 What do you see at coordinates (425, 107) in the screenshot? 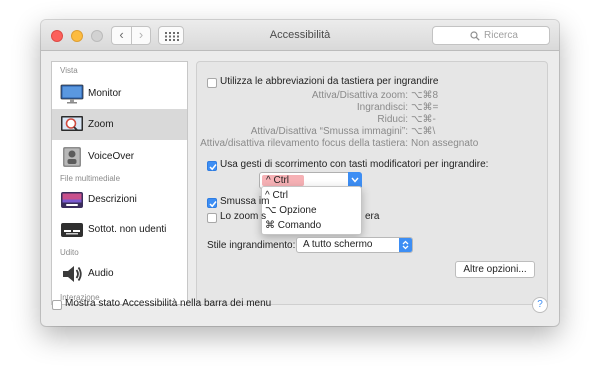
I see `shortcut-keys: ⌥⌘=` at bounding box center [425, 107].